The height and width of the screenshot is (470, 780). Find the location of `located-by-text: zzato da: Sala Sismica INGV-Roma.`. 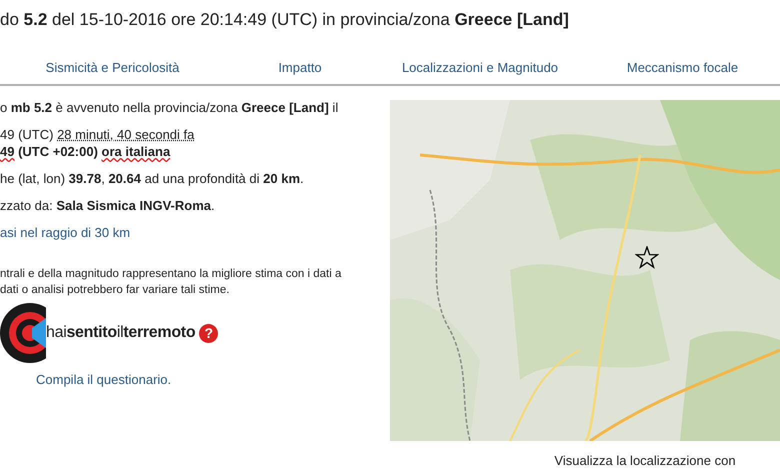

located-by-text: zzato da: Sala Sismica INGV-Roma. is located at coordinates (108, 205).